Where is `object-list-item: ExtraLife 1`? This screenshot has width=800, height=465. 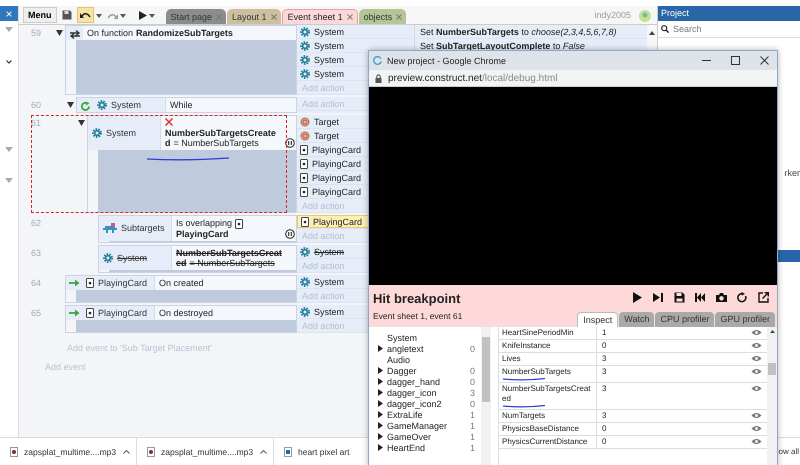
object-list-item: ExtraLife 1 is located at coordinates (425, 414).